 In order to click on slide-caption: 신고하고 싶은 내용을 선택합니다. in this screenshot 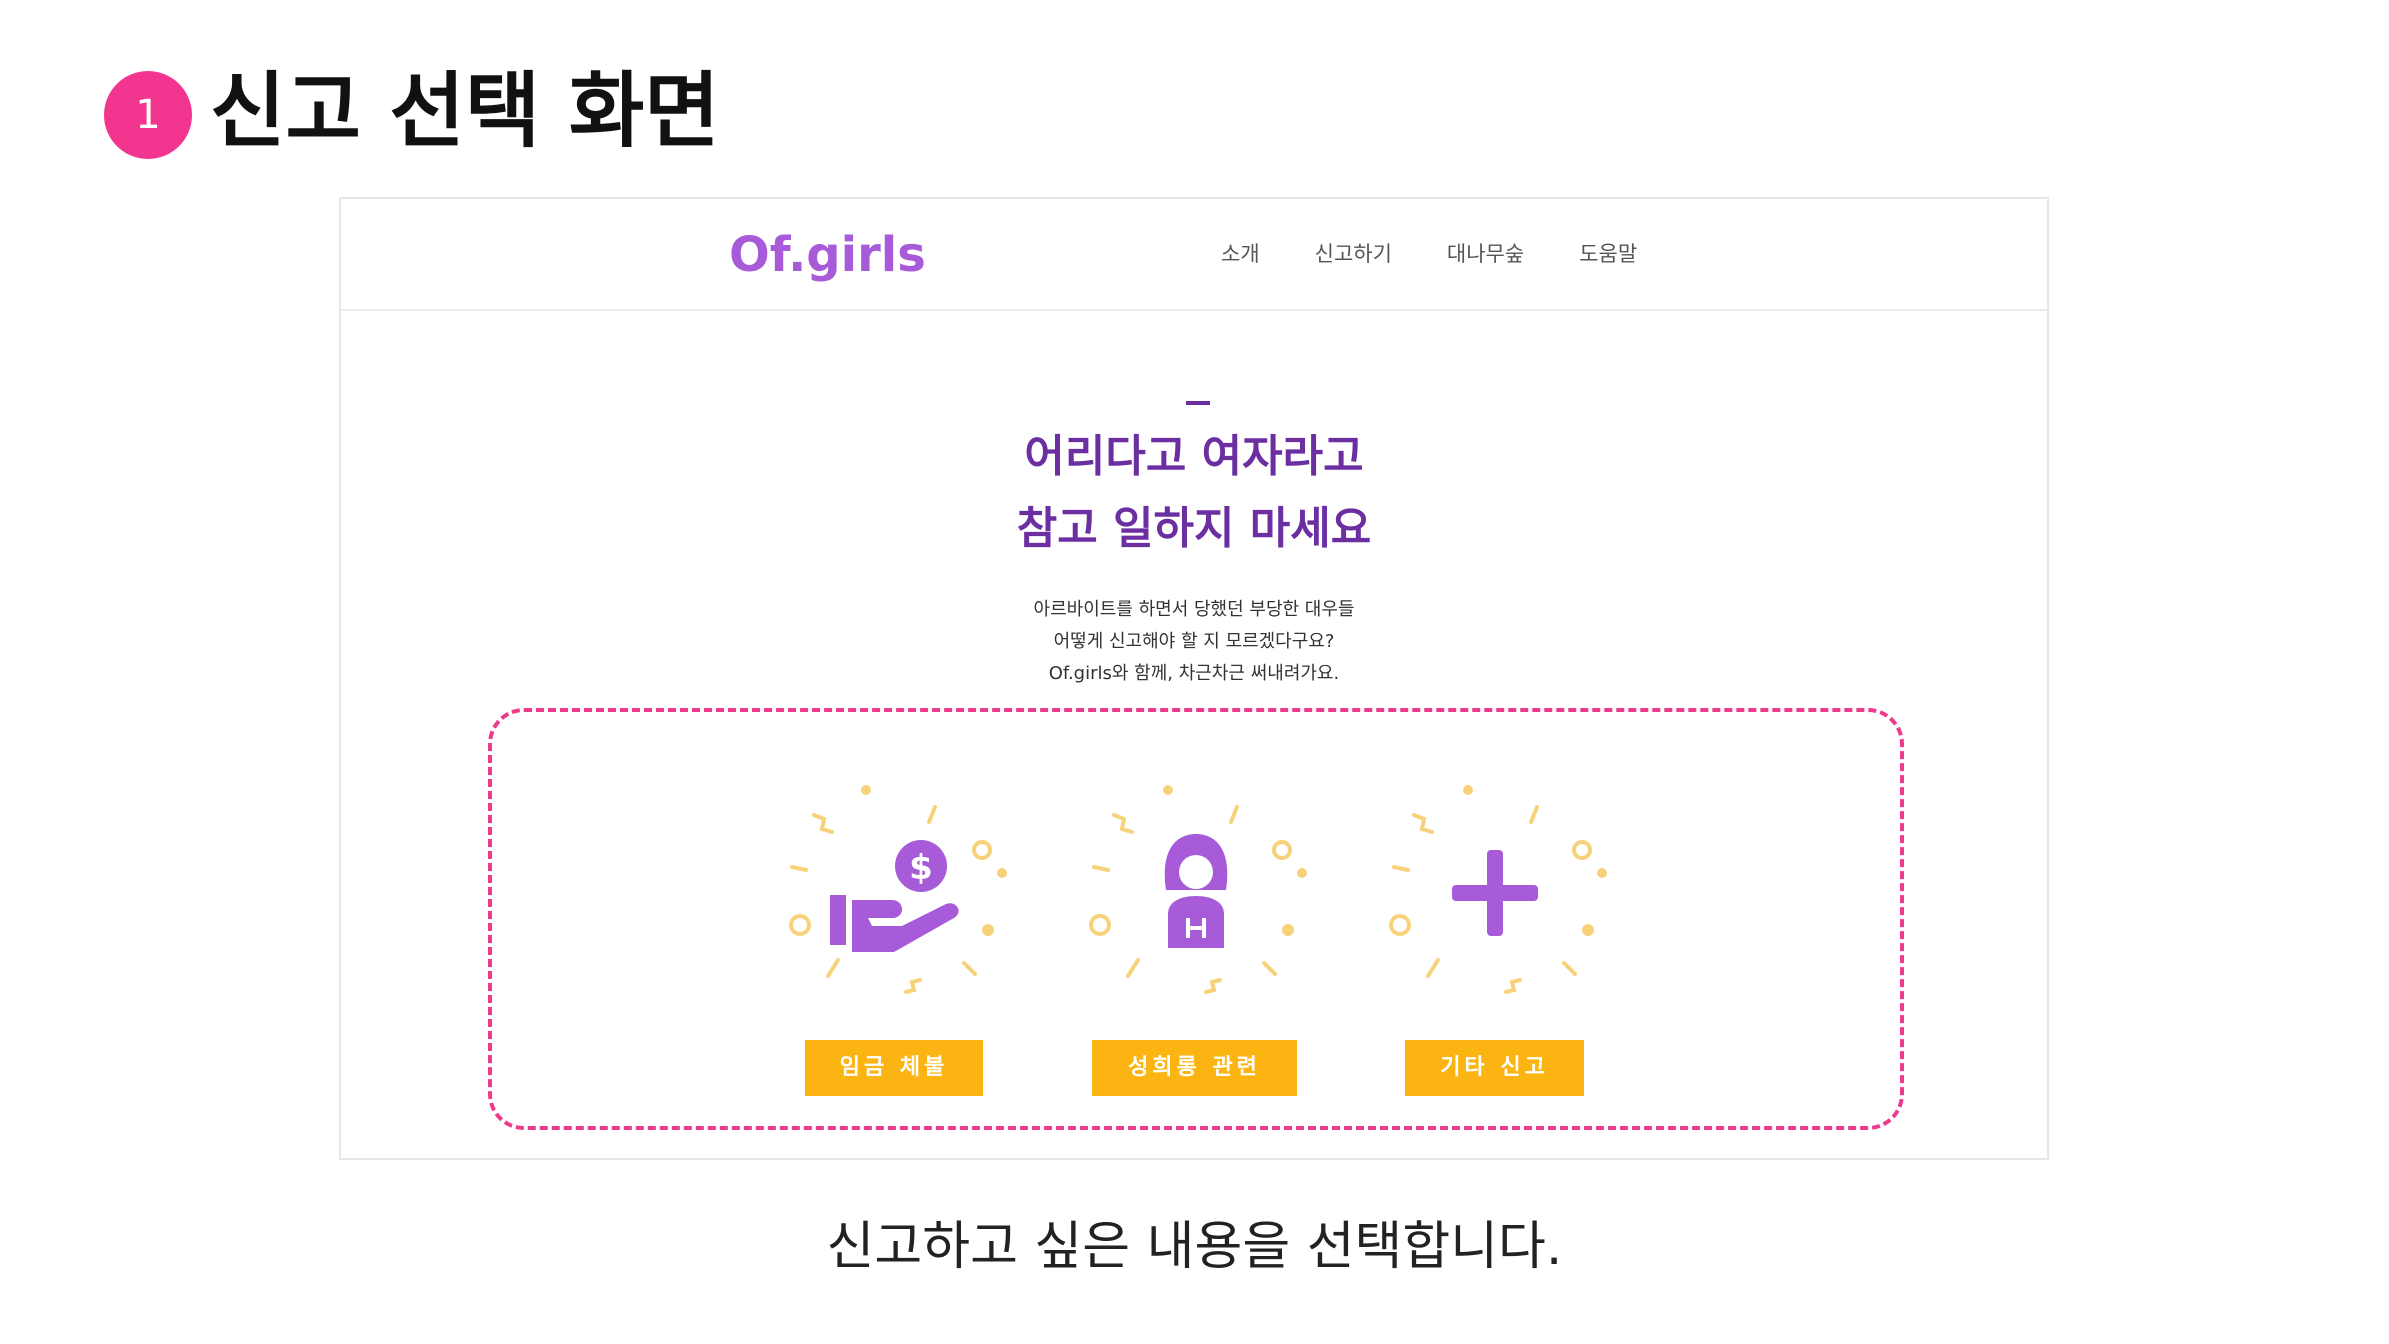, I will do `click(1194, 1247)`.